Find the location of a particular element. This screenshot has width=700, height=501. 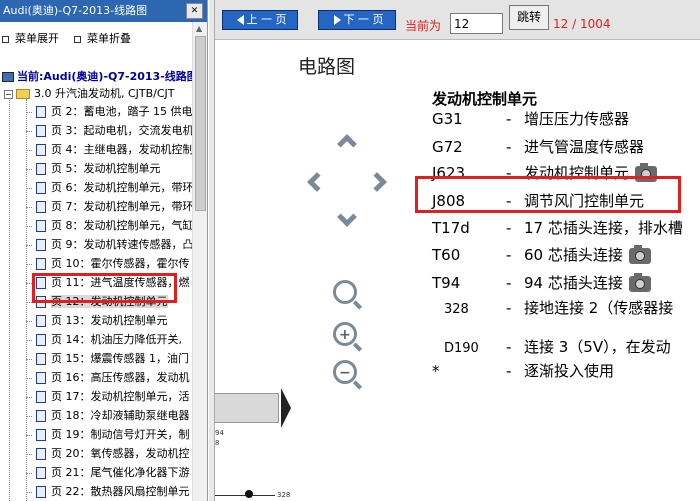

tree-item: 页 13：发动机控制单元 is located at coordinates (109, 320).